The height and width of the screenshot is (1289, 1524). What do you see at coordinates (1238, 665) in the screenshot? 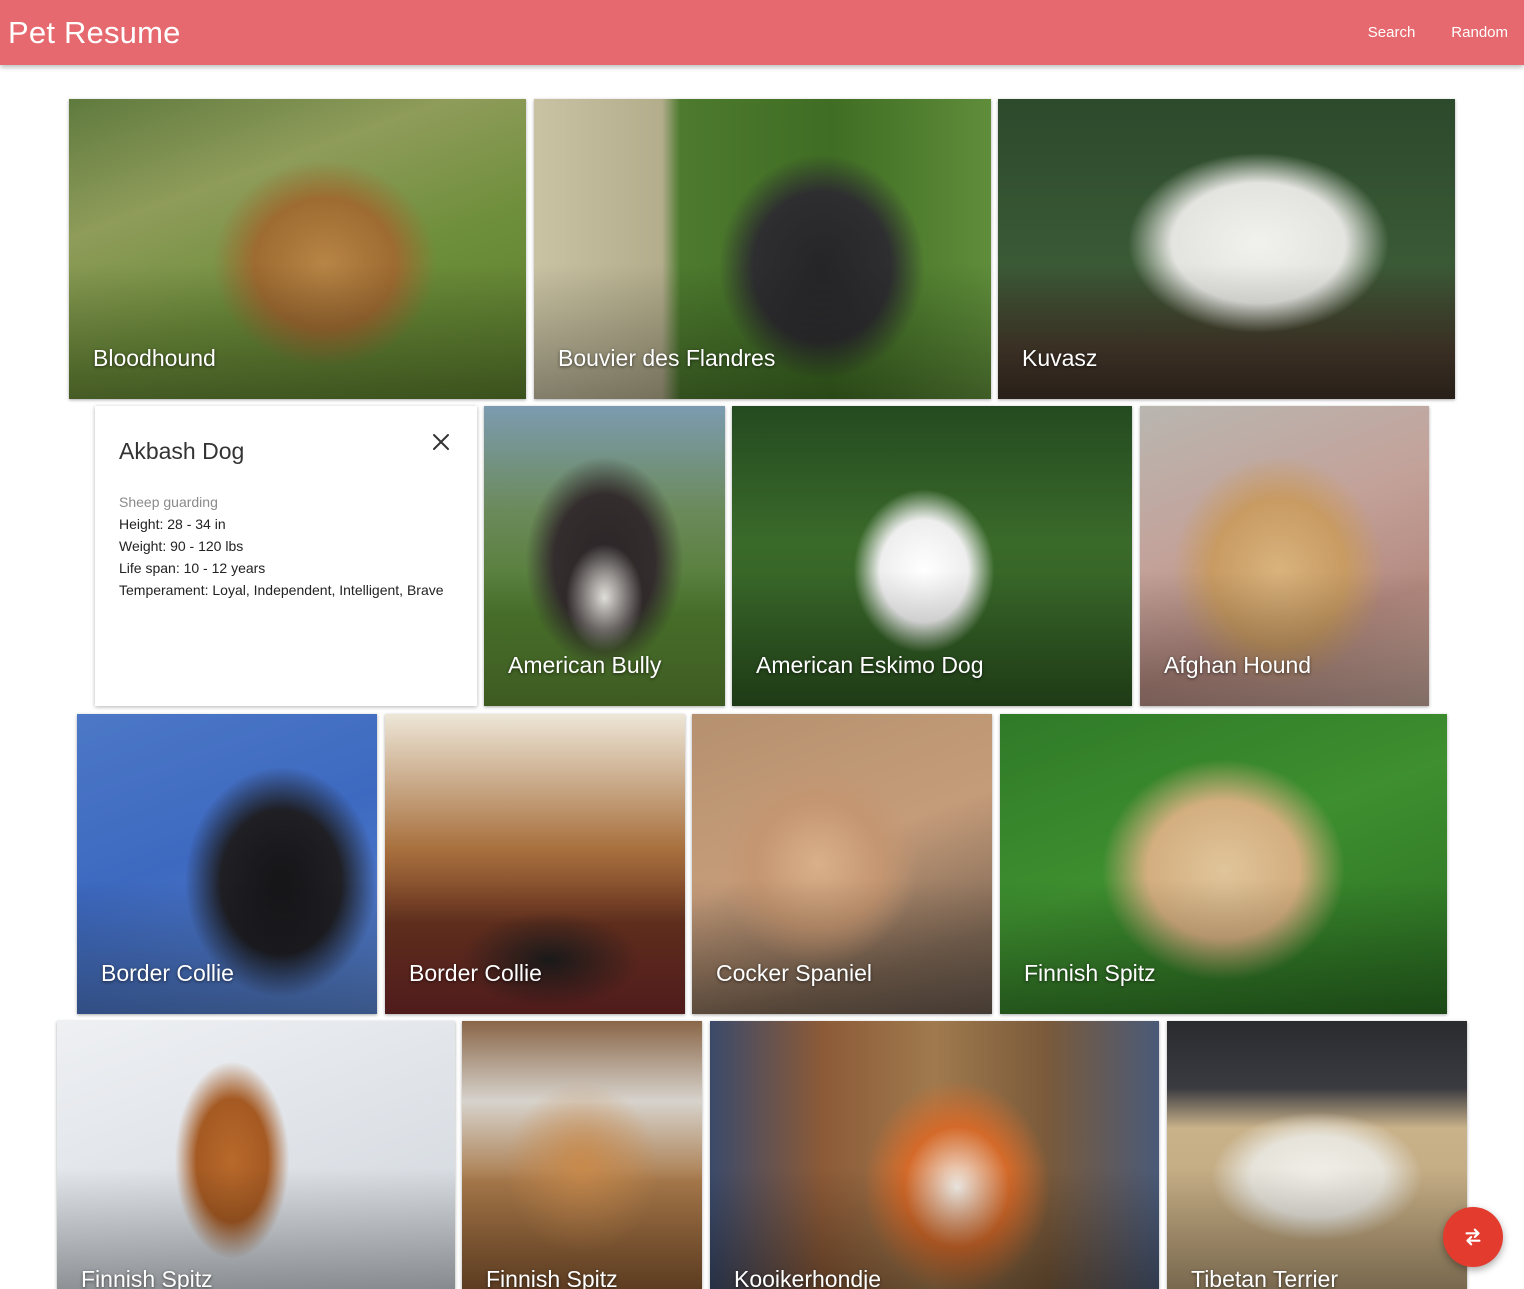
I see `breed-tile-label: Afghan Hound` at bounding box center [1238, 665].